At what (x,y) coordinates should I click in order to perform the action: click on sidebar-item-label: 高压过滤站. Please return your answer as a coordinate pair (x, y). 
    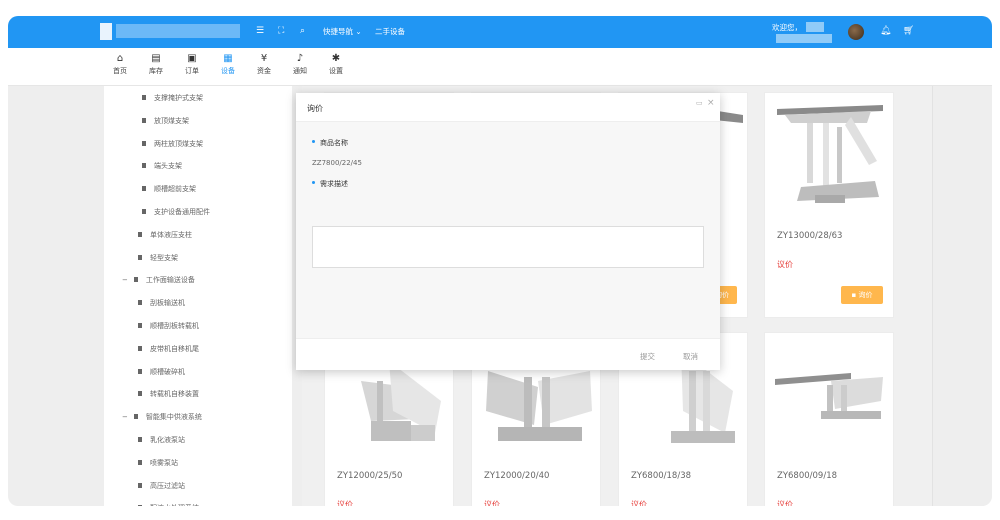
    Looking at the image, I should click on (167, 485).